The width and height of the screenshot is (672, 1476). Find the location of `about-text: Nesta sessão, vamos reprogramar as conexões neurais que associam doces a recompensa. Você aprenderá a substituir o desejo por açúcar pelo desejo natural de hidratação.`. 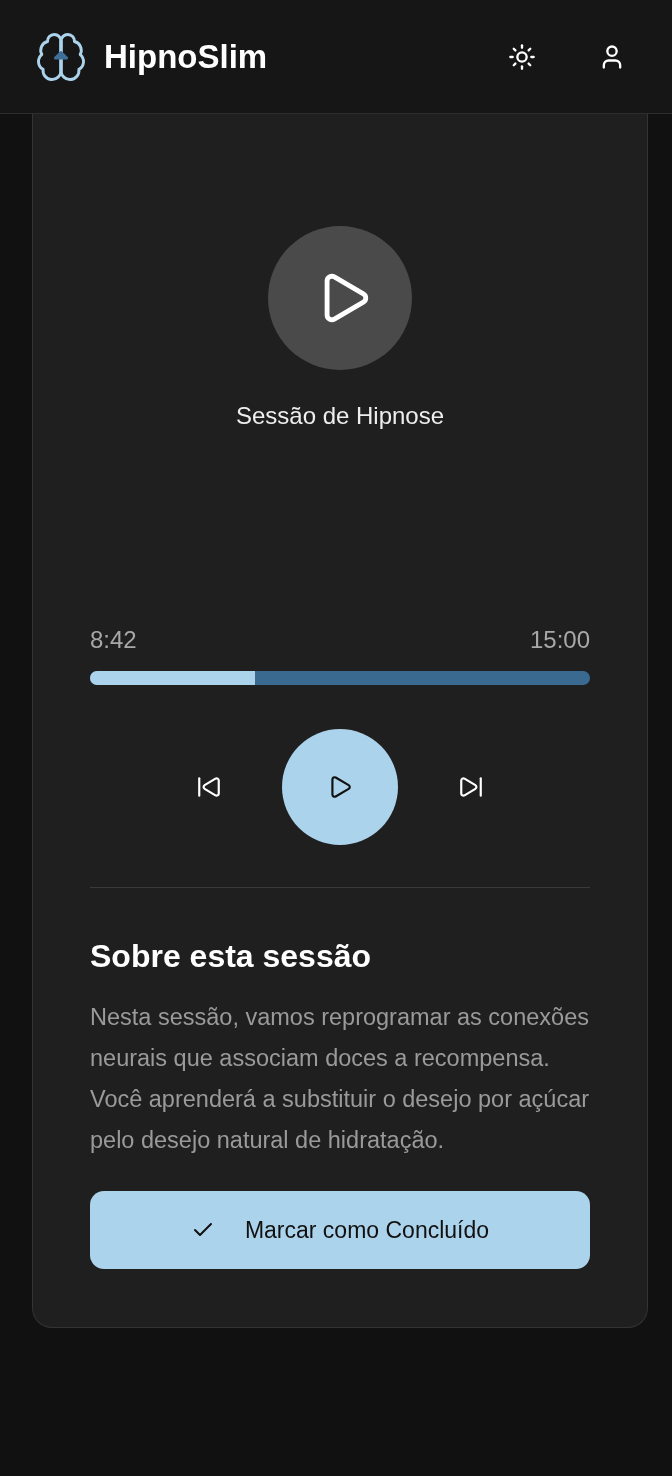

about-text: Nesta sessão, vamos reprogramar as conexões neurais que associam doces a recompensa. Você aprenderá a substituir o desejo por açúcar pelo desejo natural de hidratação. is located at coordinates (340, 1079).